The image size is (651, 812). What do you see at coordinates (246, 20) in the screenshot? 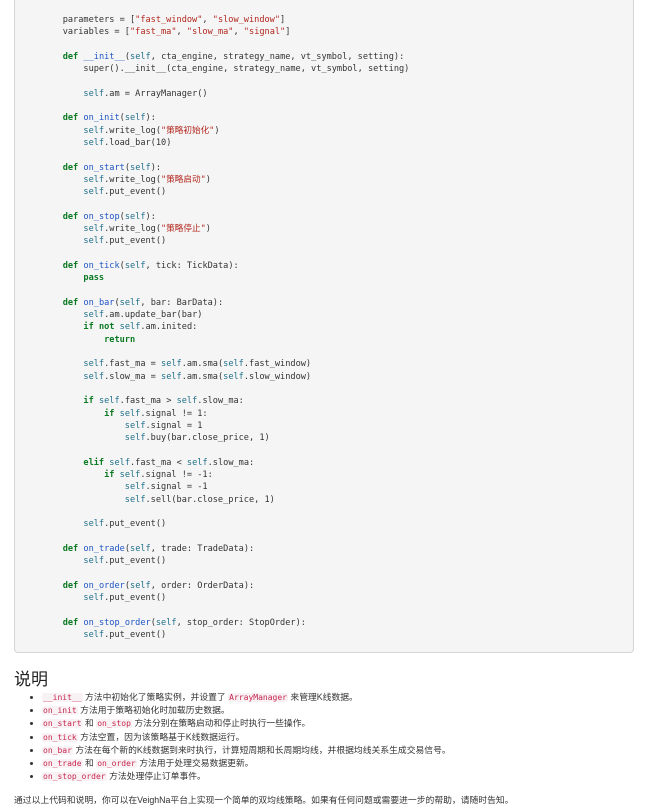
I see `code-token: "slow_window"` at bounding box center [246, 20].